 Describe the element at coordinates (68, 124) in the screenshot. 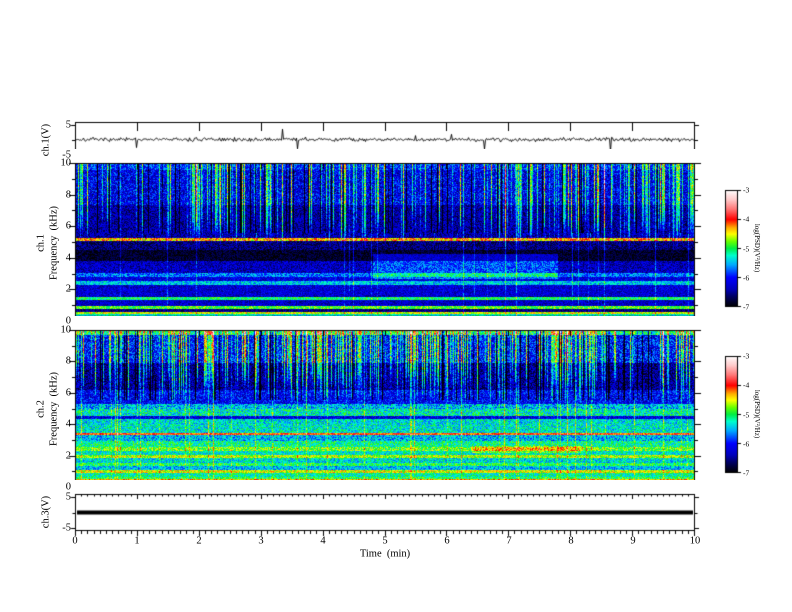

I see `ch1-waveform-ytick-label: 5` at that location.